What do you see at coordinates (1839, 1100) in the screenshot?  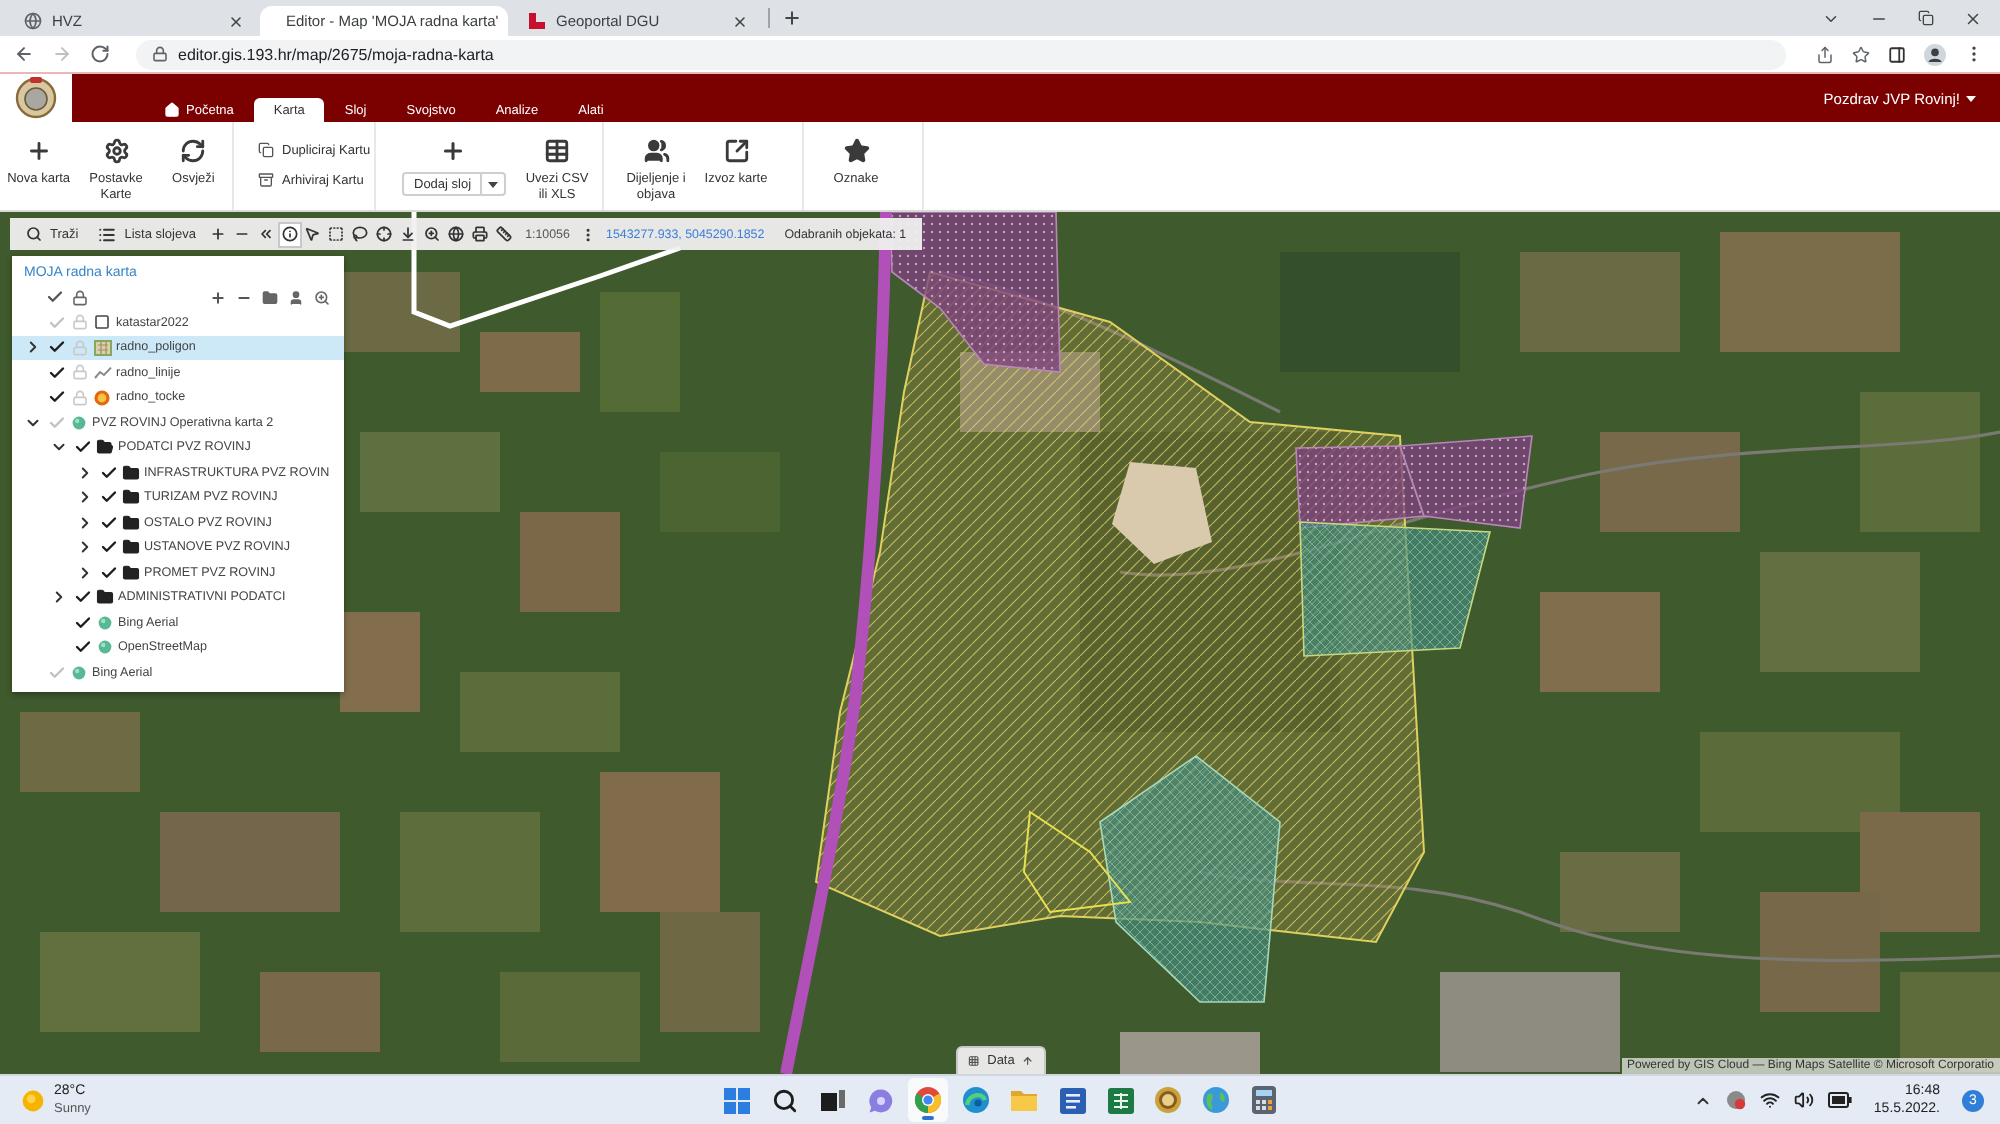 I see `battery-icon` at bounding box center [1839, 1100].